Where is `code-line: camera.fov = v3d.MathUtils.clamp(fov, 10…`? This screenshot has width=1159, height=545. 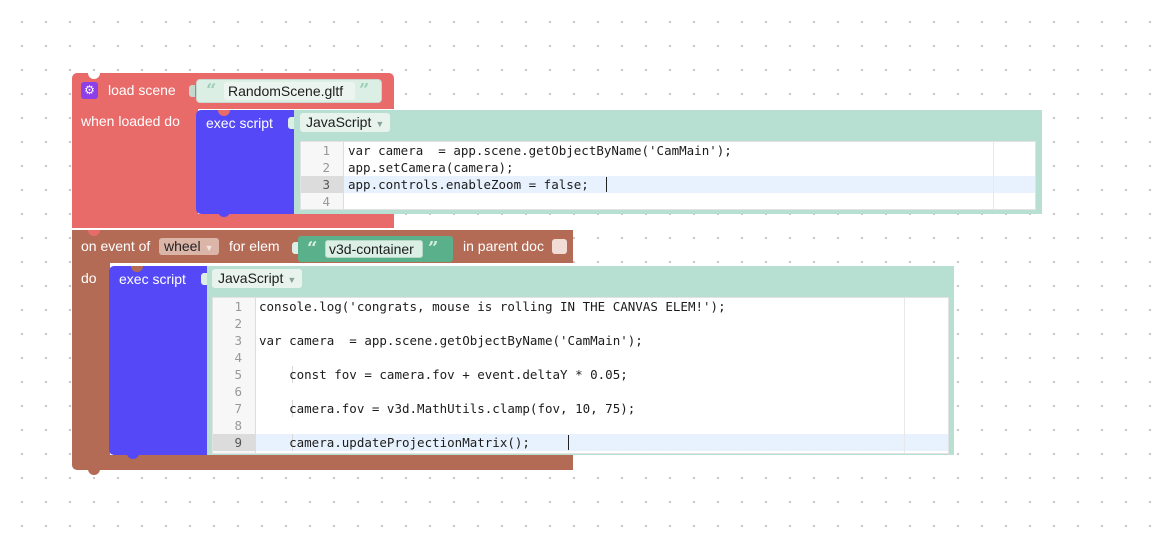 code-line: camera.fov = v3d.MathUtils.clamp(fov, 10… is located at coordinates (447, 408).